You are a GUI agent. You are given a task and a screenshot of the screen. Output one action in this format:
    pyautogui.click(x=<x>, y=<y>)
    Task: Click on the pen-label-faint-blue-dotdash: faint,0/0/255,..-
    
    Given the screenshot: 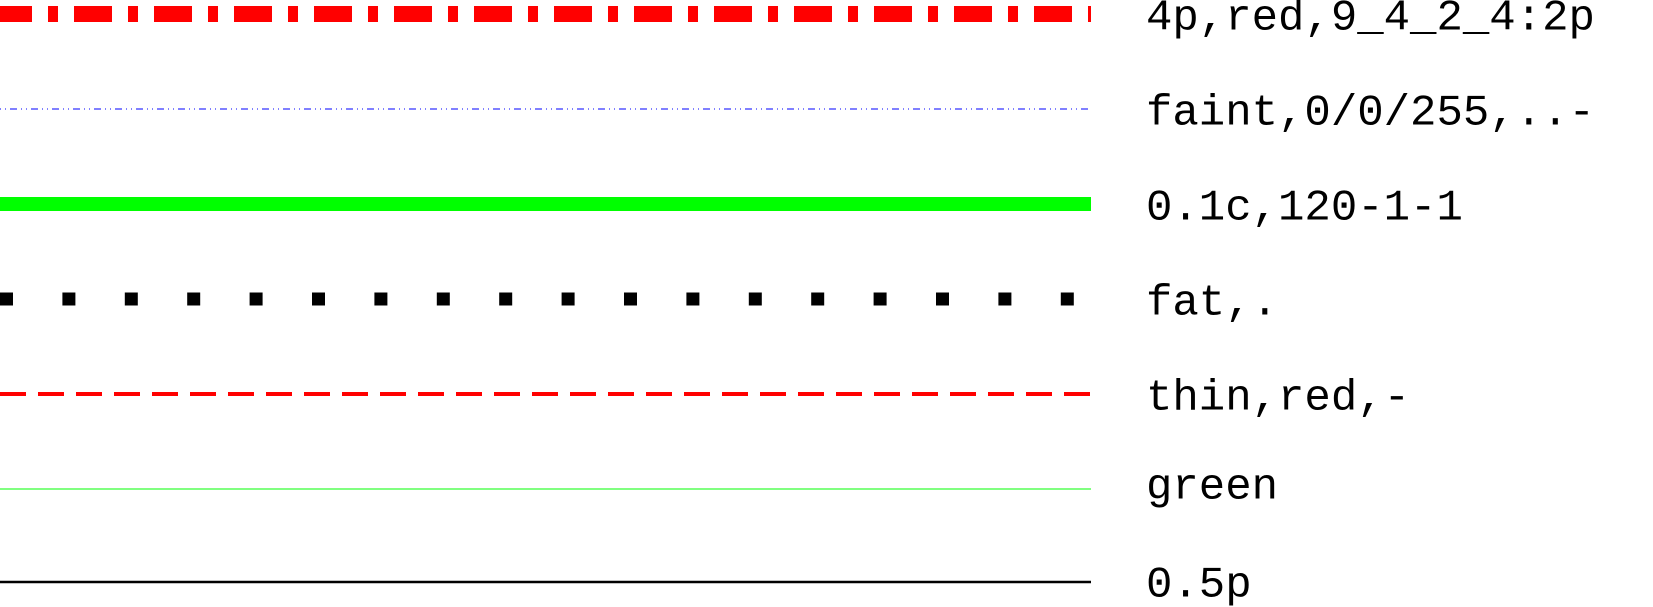 What is the action you would take?
    pyautogui.click(x=1370, y=114)
    